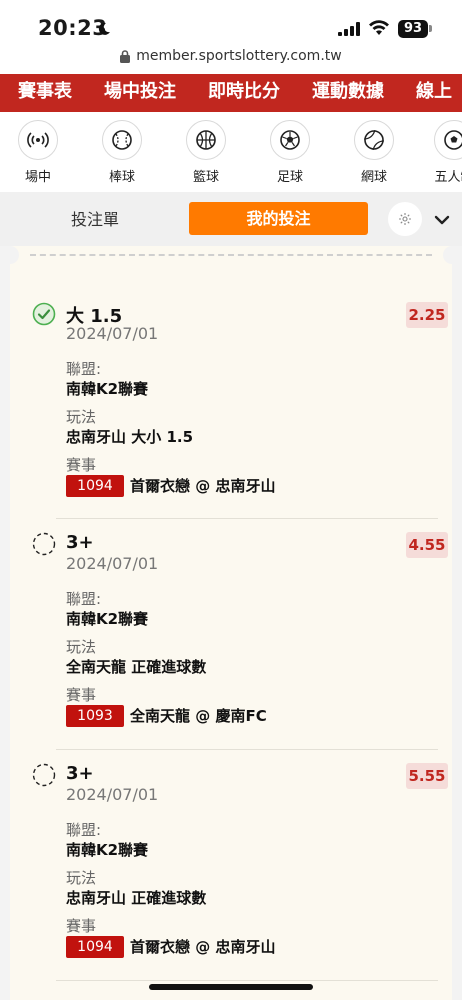  I want to click on odds-badge: 4.55, so click(427, 545).